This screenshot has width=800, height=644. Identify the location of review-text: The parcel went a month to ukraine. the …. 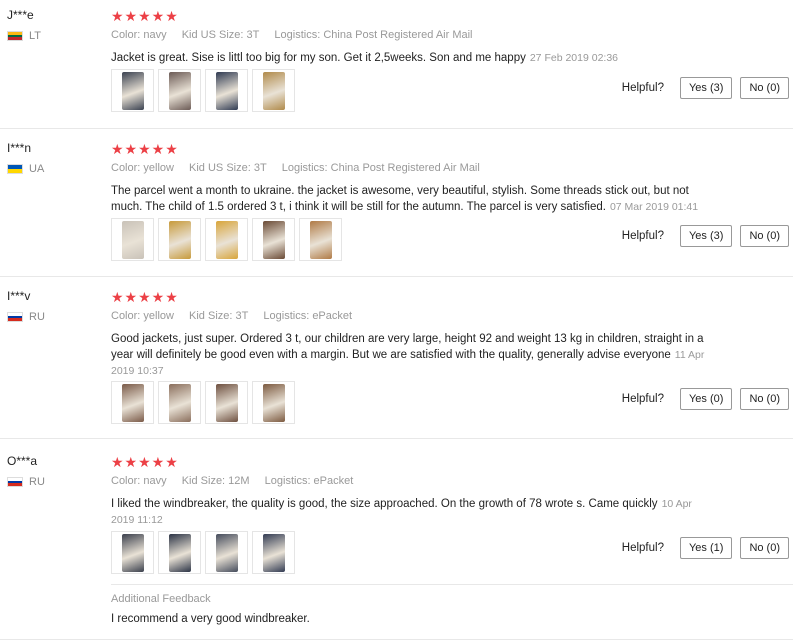
(411, 199).